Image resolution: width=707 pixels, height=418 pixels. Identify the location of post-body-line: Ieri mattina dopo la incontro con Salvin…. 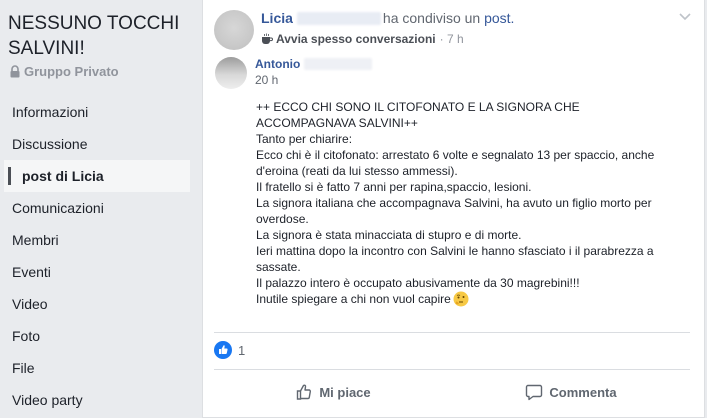
(455, 259).